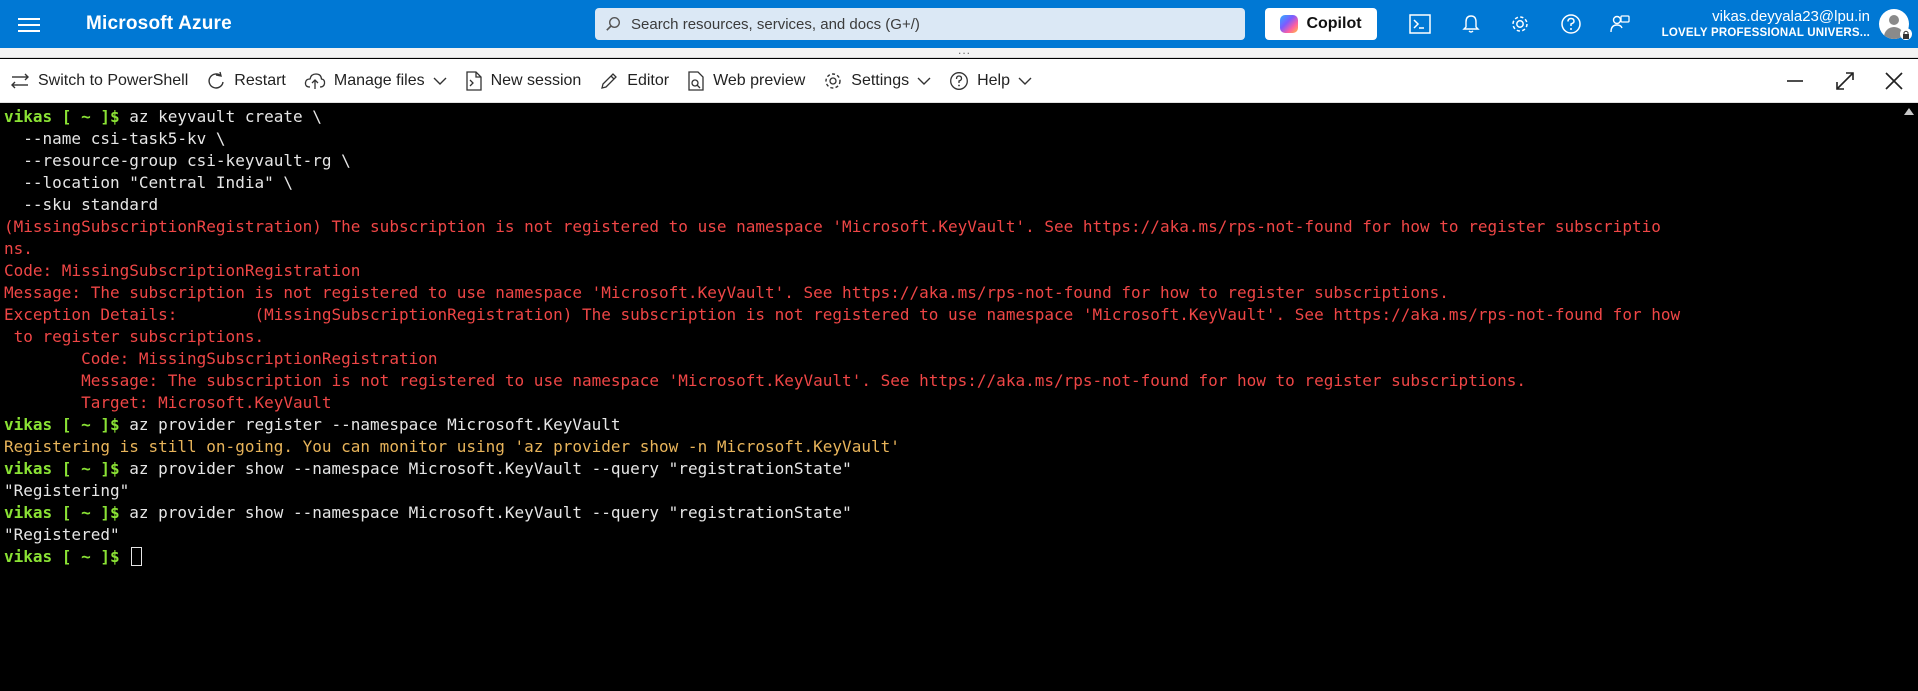 The width and height of the screenshot is (1918, 691). I want to click on settings-button: Settings, so click(877, 81).